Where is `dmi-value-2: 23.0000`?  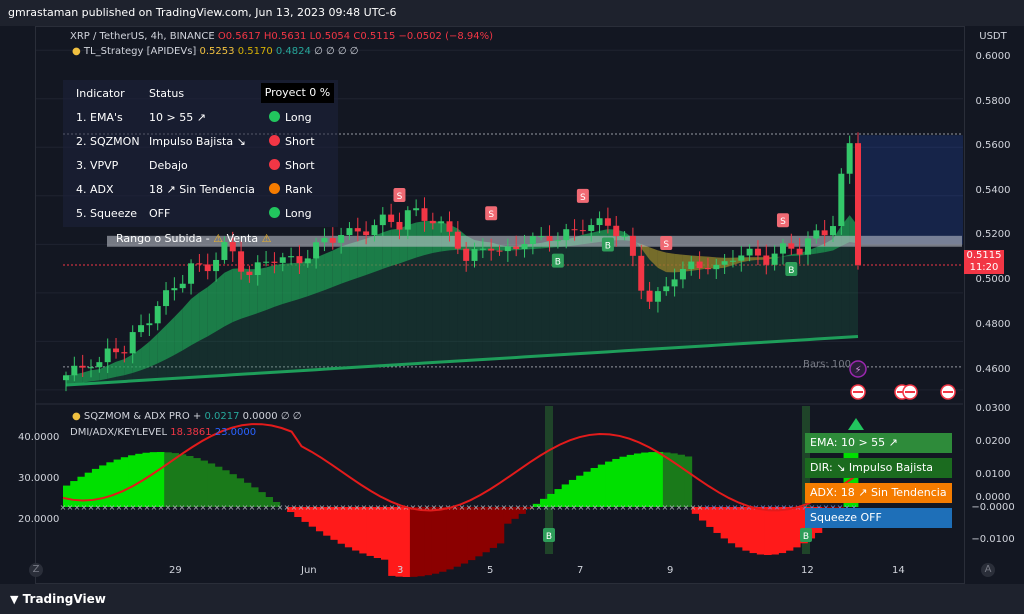 dmi-value-2: 23.0000 is located at coordinates (235, 432).